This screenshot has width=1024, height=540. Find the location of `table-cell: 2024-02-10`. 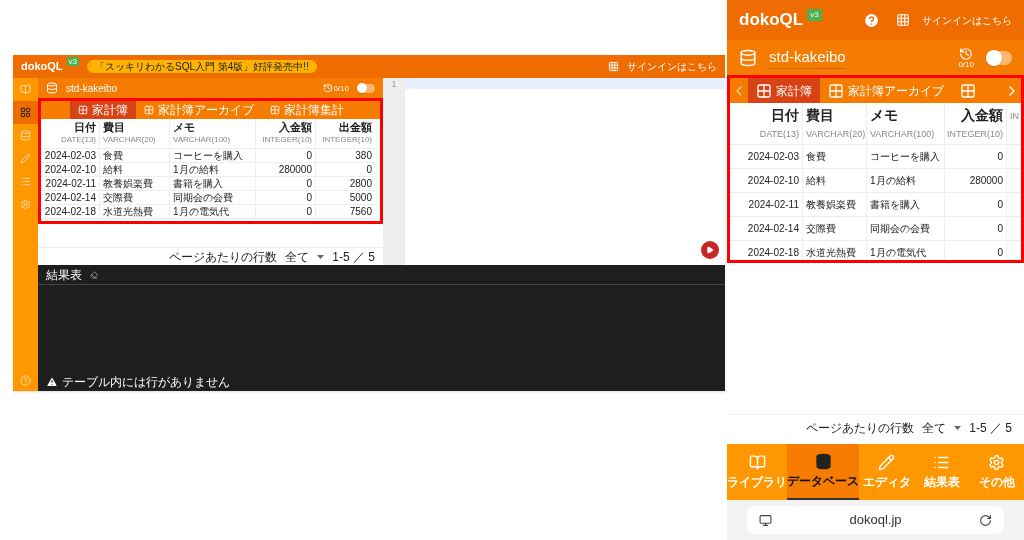

table-cell: 2024-02-10 is located at coordinates (70, 170).